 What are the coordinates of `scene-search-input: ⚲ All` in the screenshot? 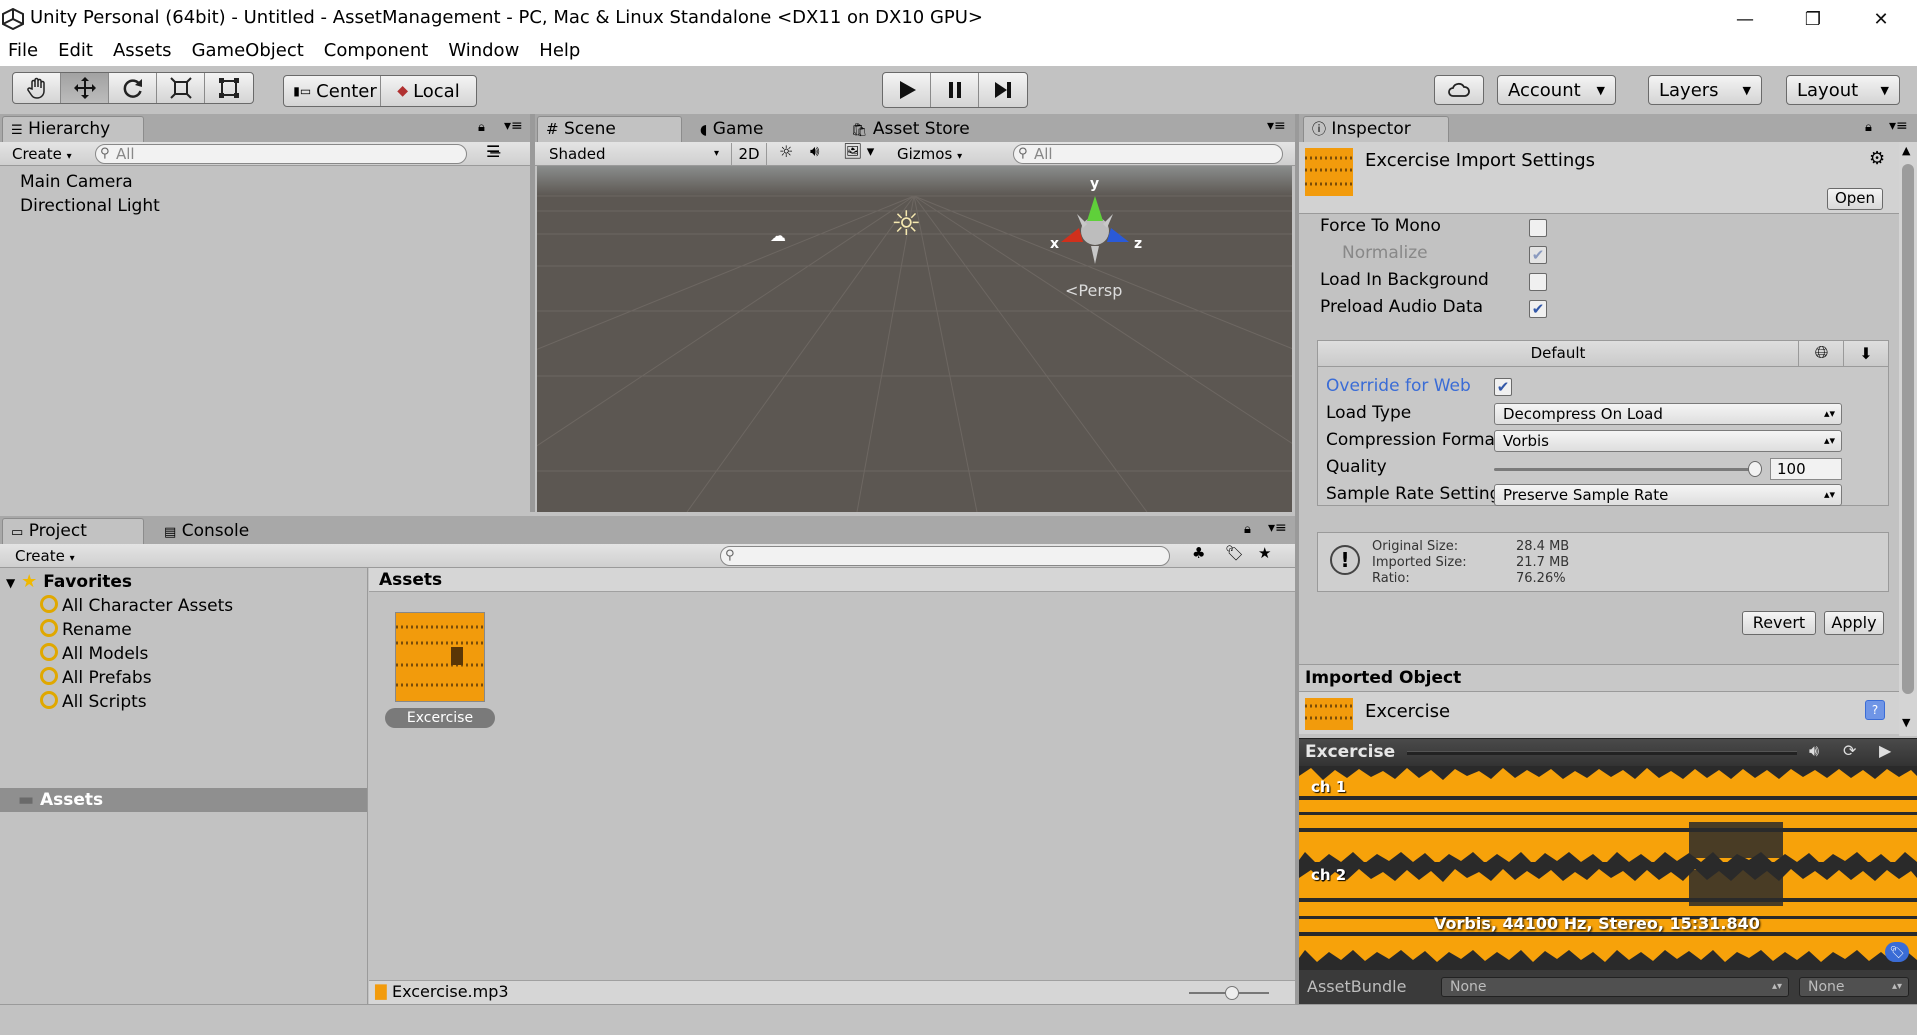 It's located at (1148, 154).